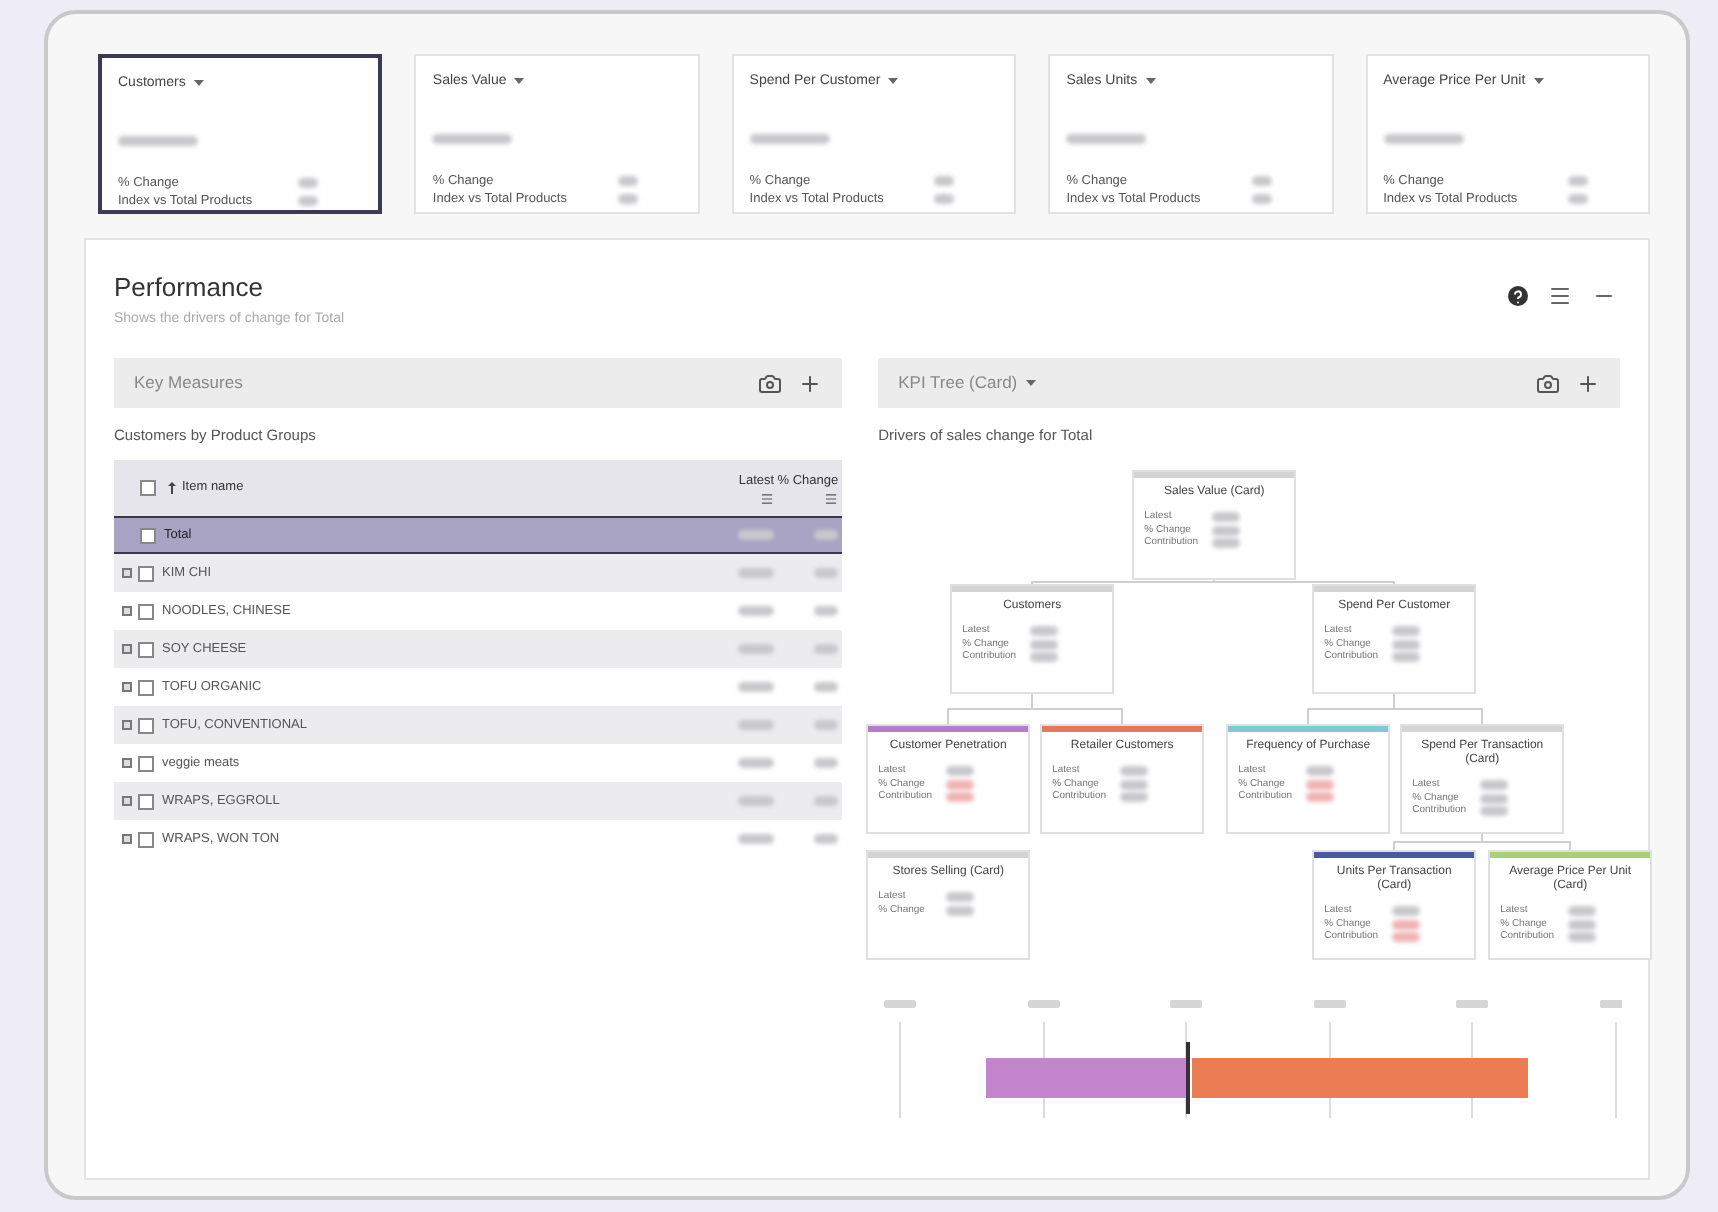 This screenshot has width=1718, height=1212. I want to click on section-title: Key Measures, so click(188, 383).